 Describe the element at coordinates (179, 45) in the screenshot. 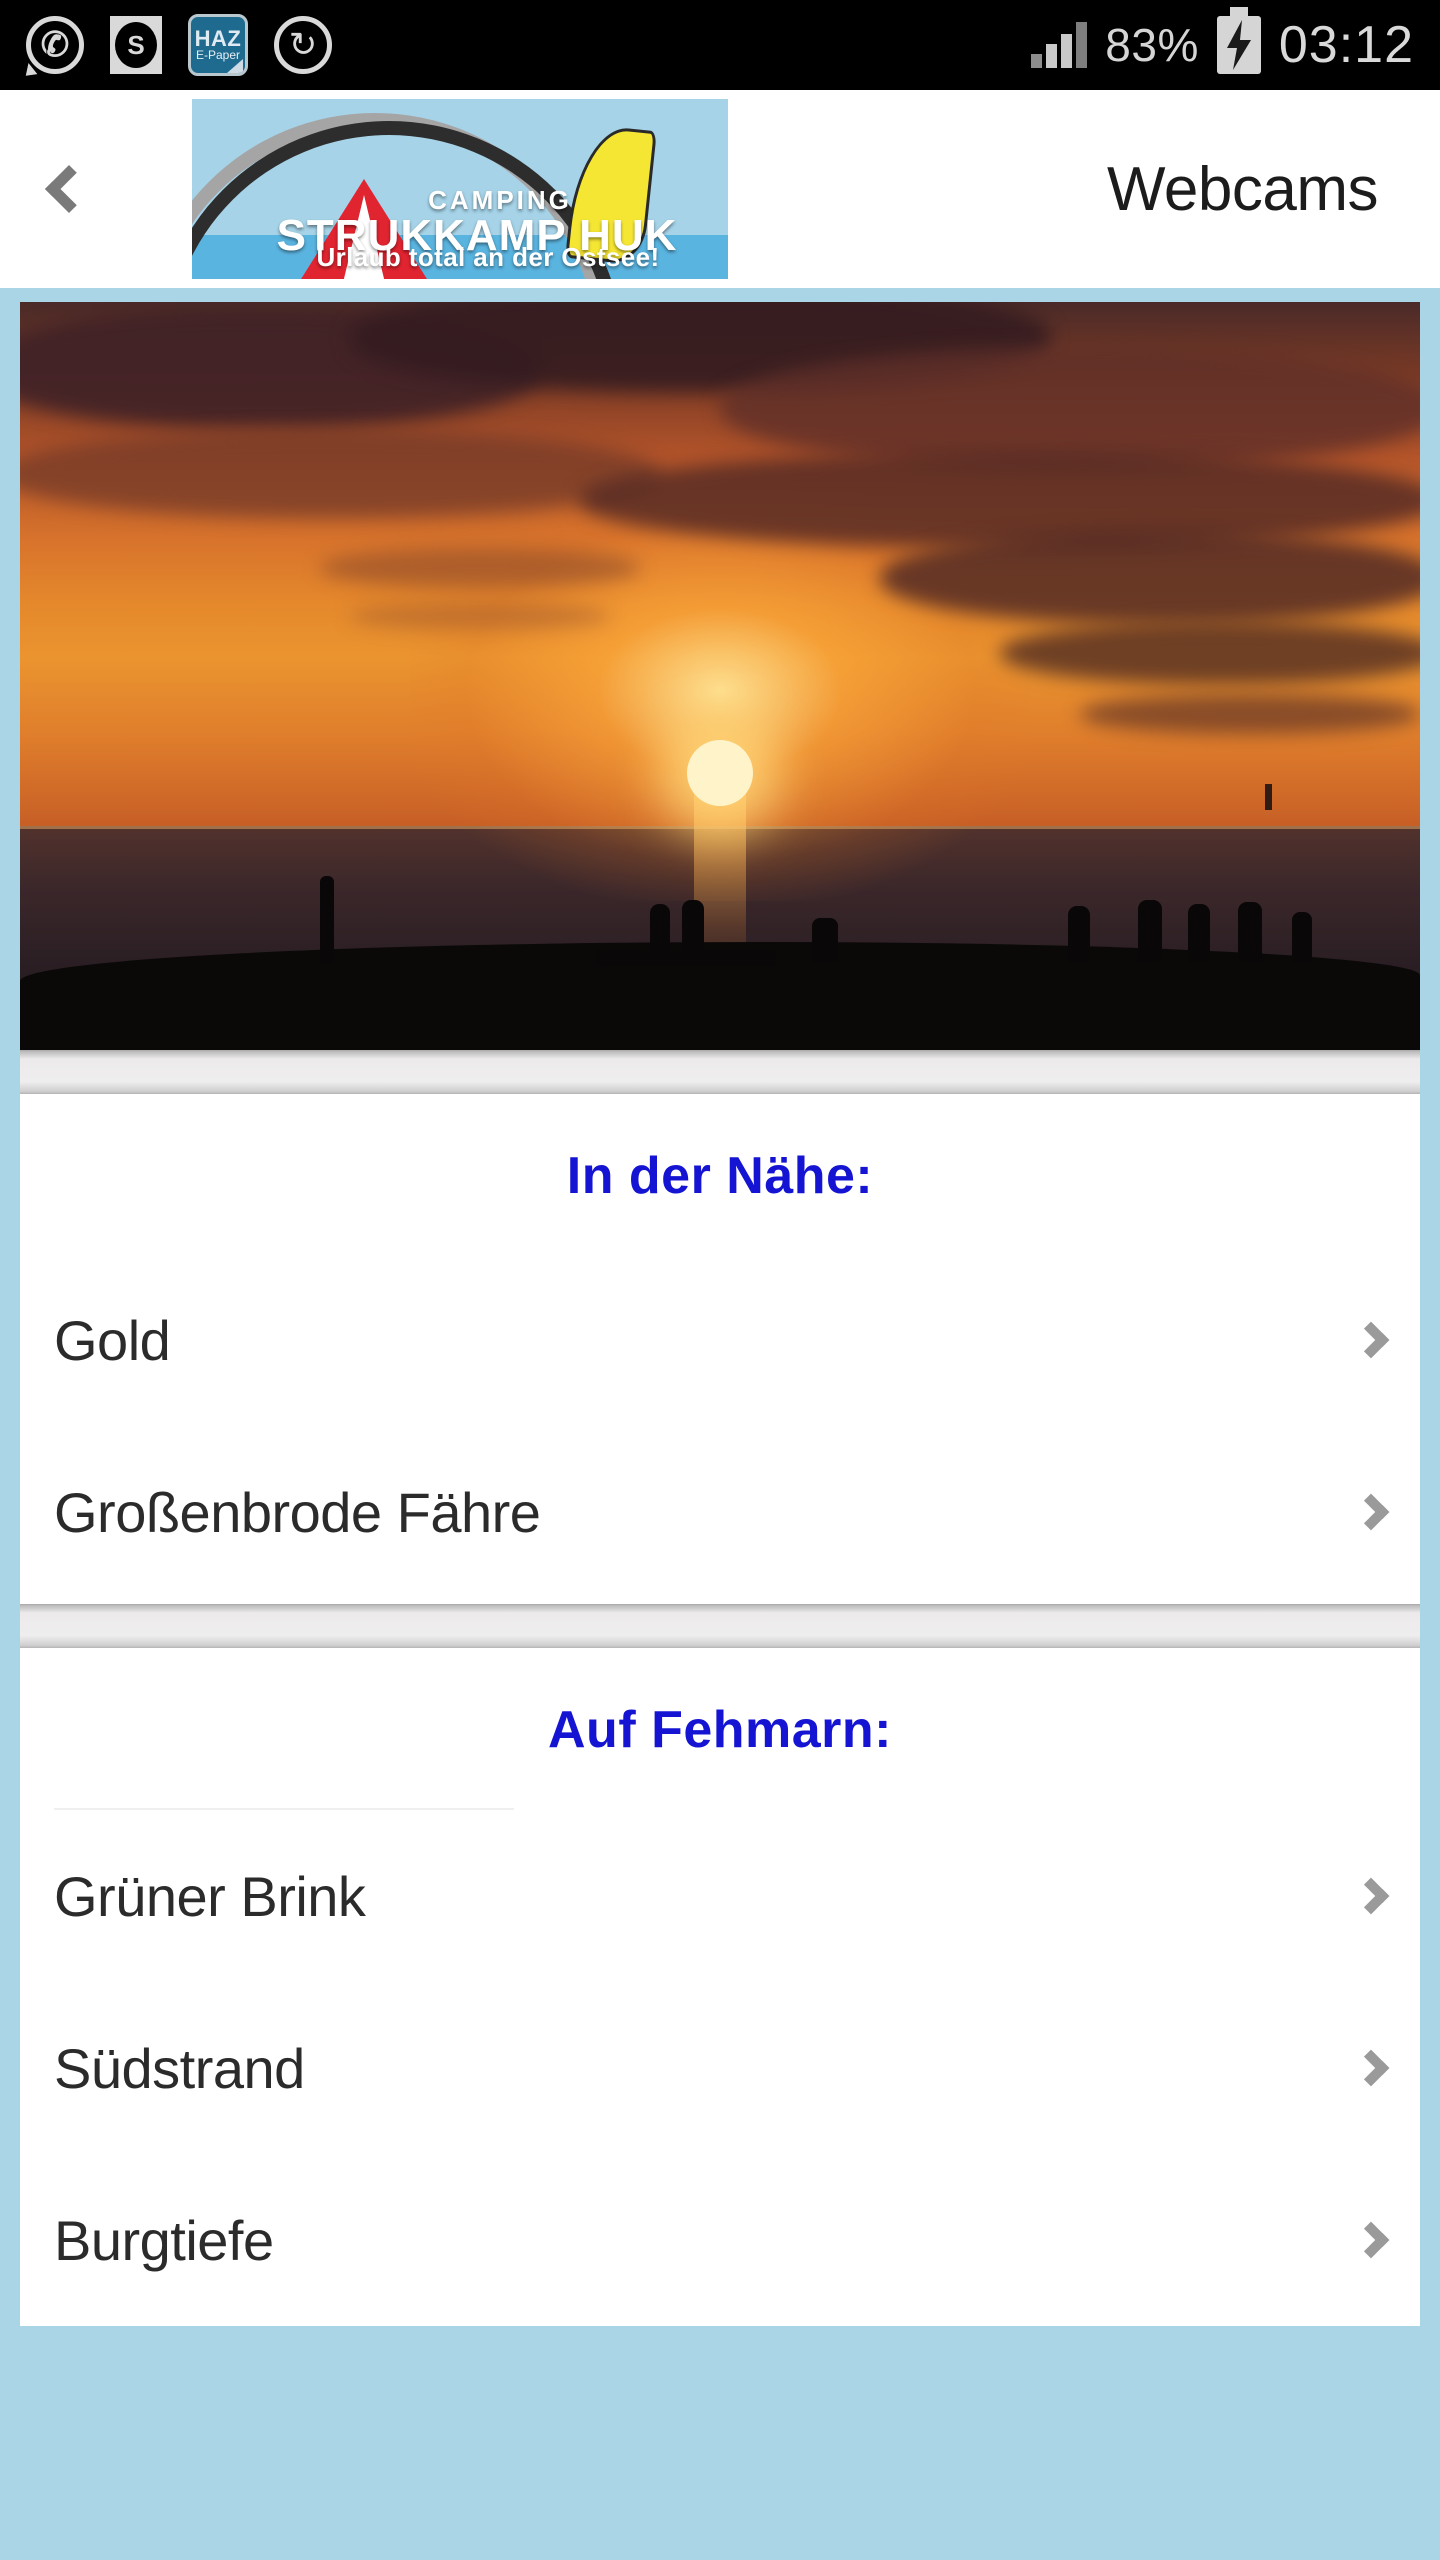

I see `notification-icons: ✆ S HAZ E-Paper ↻` at that location.